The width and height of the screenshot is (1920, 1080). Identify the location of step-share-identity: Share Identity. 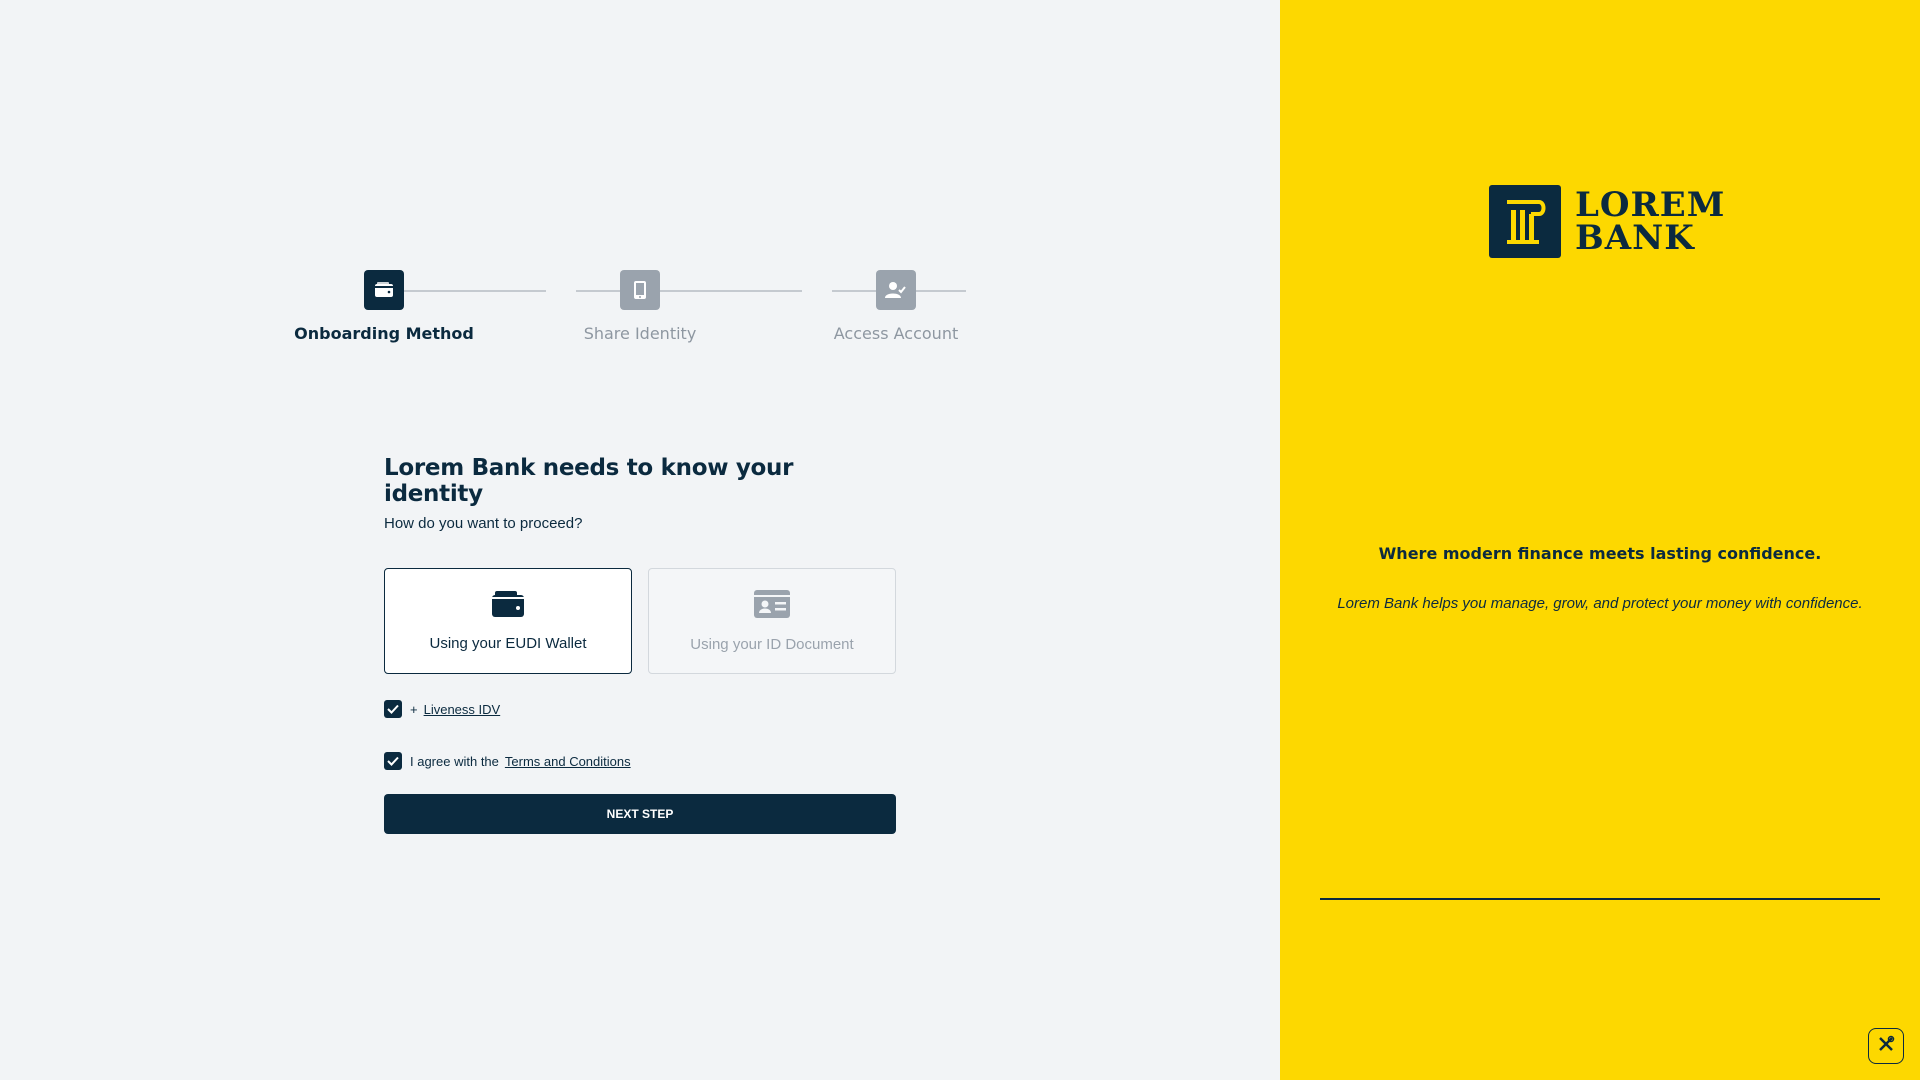
(640, 306).